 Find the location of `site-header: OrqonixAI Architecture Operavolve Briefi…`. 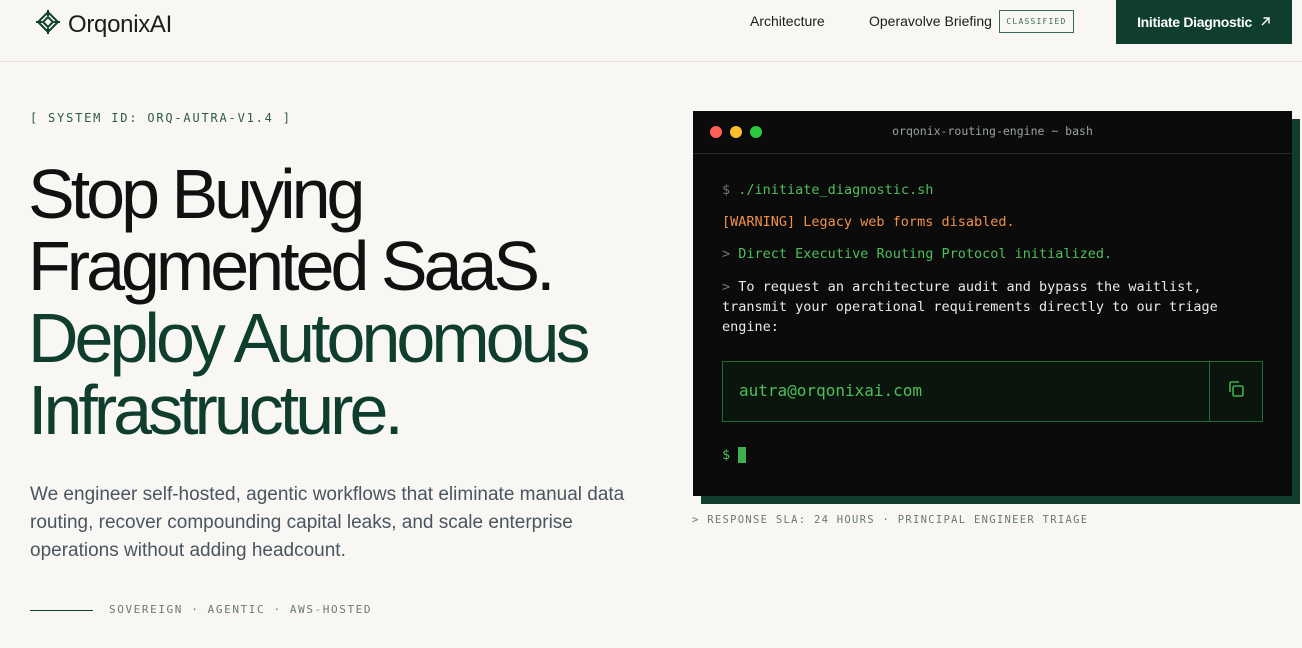

site-header: OrqonixAI Architecture Operavolve Briefi… is located at coordinates (651, 31).